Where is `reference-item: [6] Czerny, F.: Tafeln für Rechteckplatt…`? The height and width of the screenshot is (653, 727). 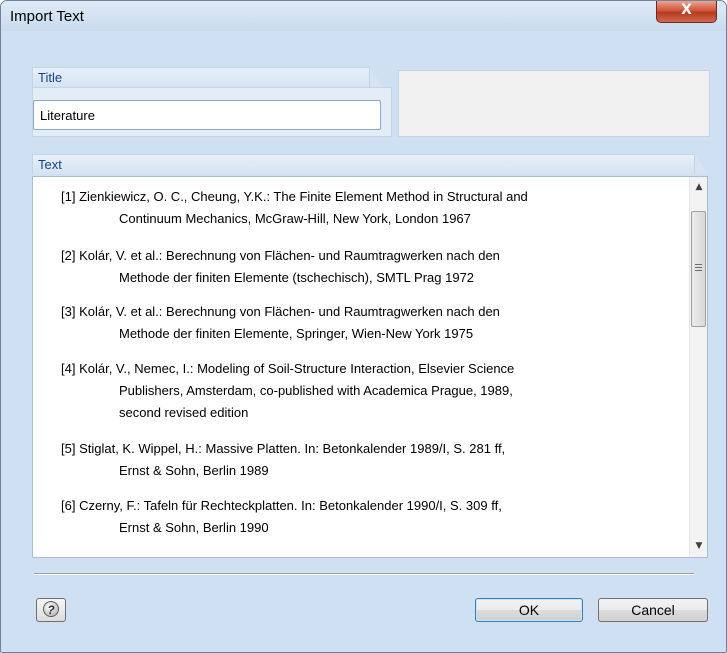
reference-item: [6] Czerny, F.: Tafeln für Rechteckplatt… is located at coordinates (374, 517).